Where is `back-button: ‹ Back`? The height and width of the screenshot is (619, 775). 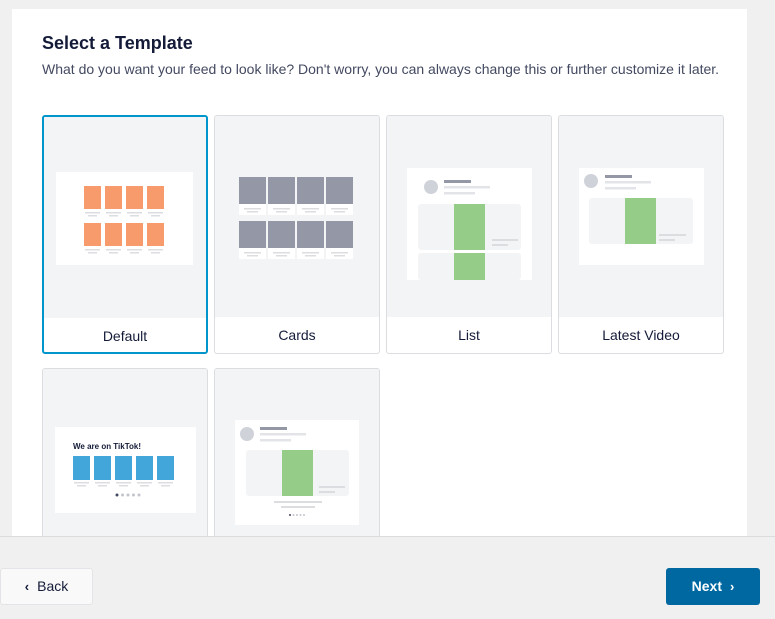
back-button: ‹ Back is located at coordinates (46, 586).